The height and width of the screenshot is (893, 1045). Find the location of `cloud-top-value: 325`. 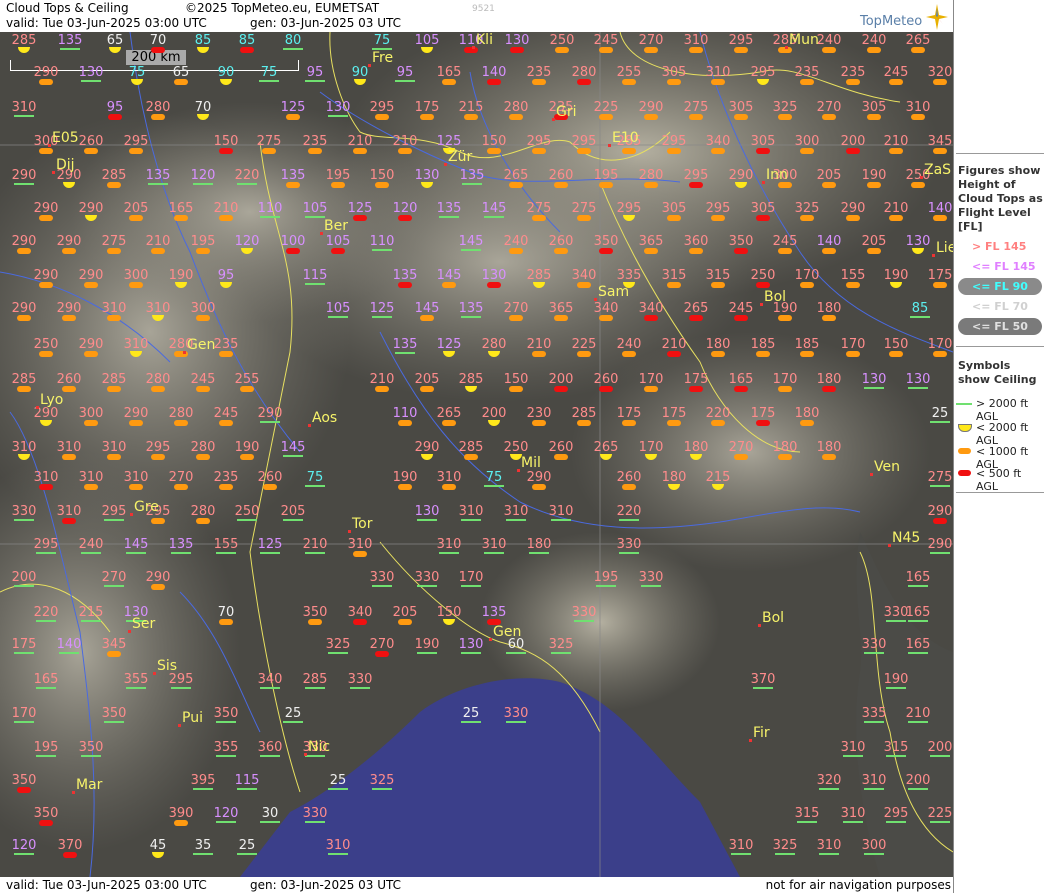

cloud-top-value: 325 is located at coordinates (785, 845).